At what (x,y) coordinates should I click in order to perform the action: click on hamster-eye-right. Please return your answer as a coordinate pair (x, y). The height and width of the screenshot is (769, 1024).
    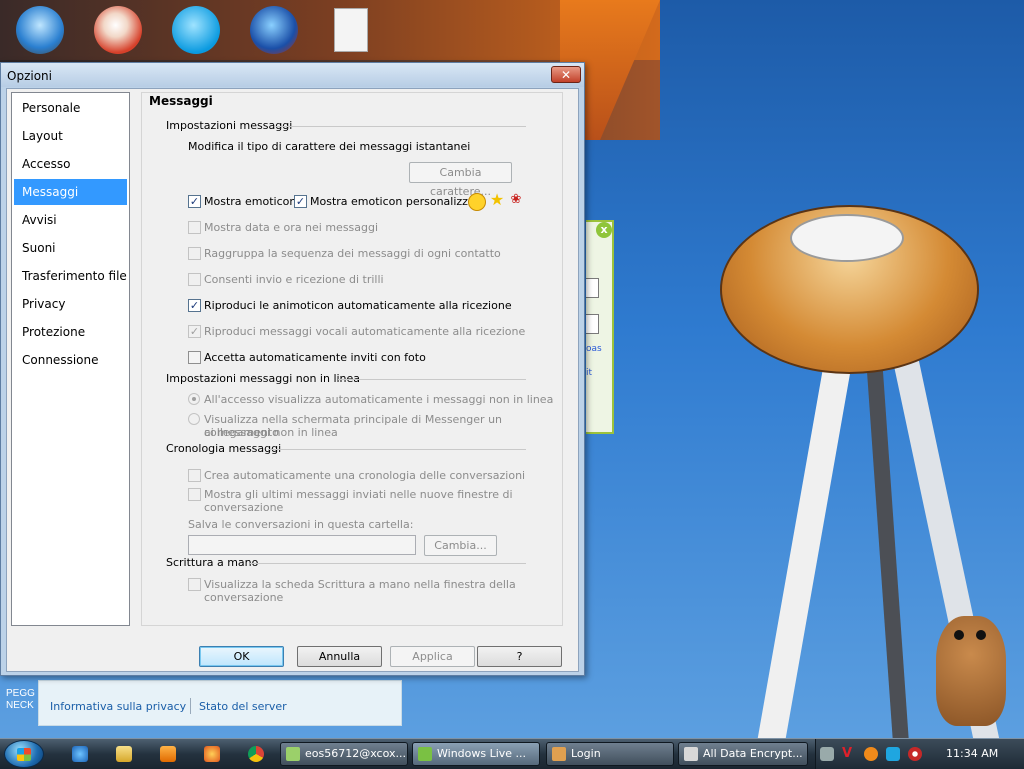
    Looking at the image, I should click on (981, 635).